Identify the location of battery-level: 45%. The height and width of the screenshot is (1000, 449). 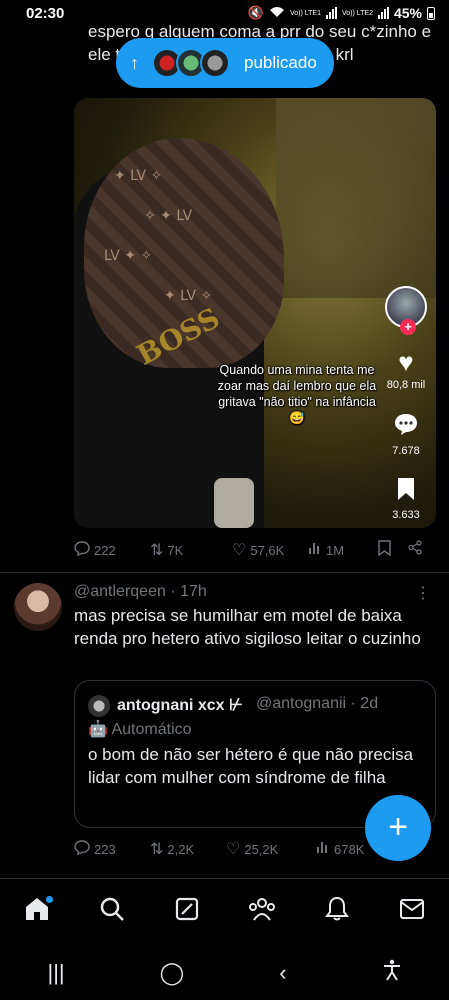
(407, 13).